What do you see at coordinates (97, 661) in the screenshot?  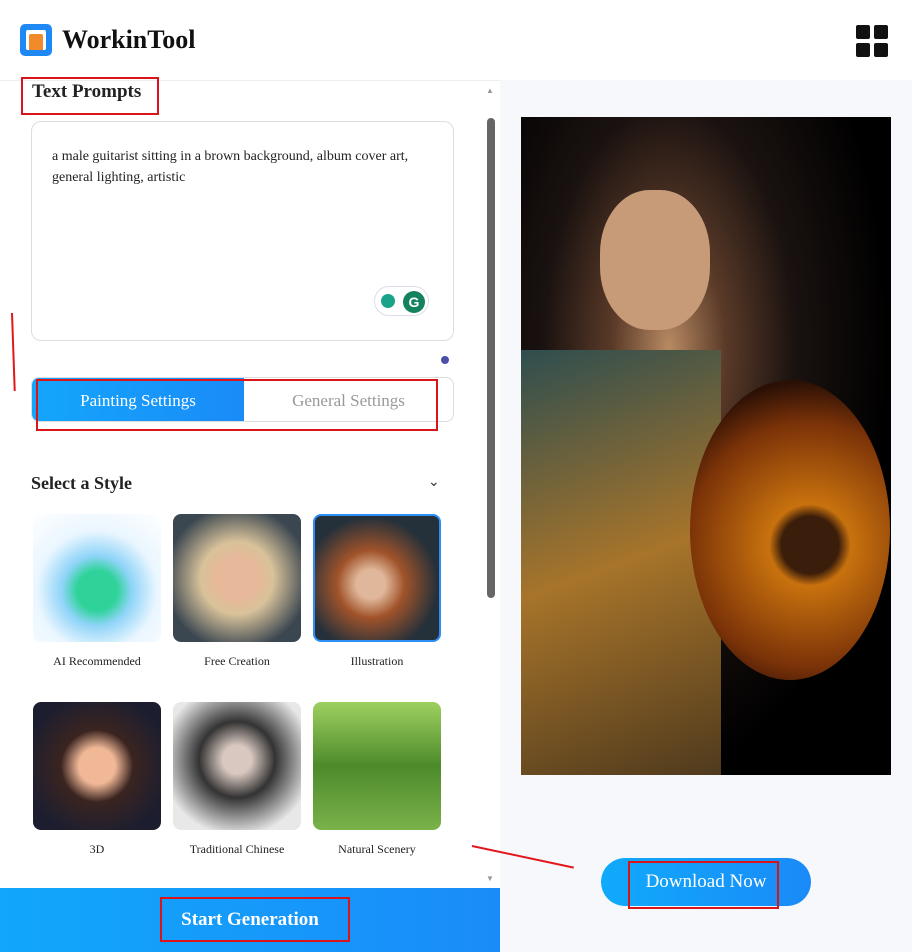 I see `style-label: AI Recommended` at bounding box center [97, 661].